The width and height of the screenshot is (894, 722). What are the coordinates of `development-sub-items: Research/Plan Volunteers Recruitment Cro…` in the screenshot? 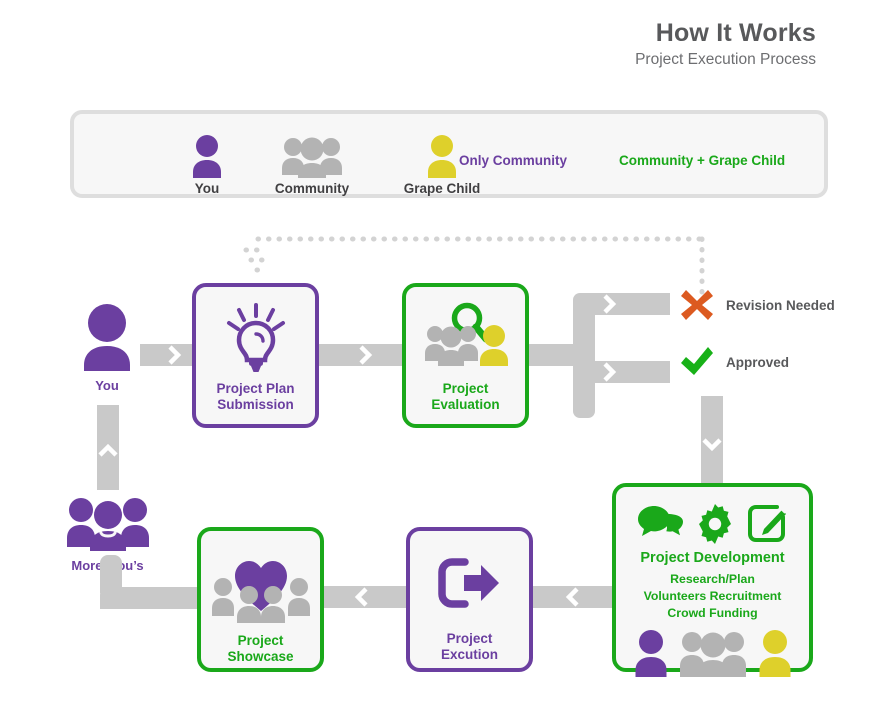 It's located at (713, 596).